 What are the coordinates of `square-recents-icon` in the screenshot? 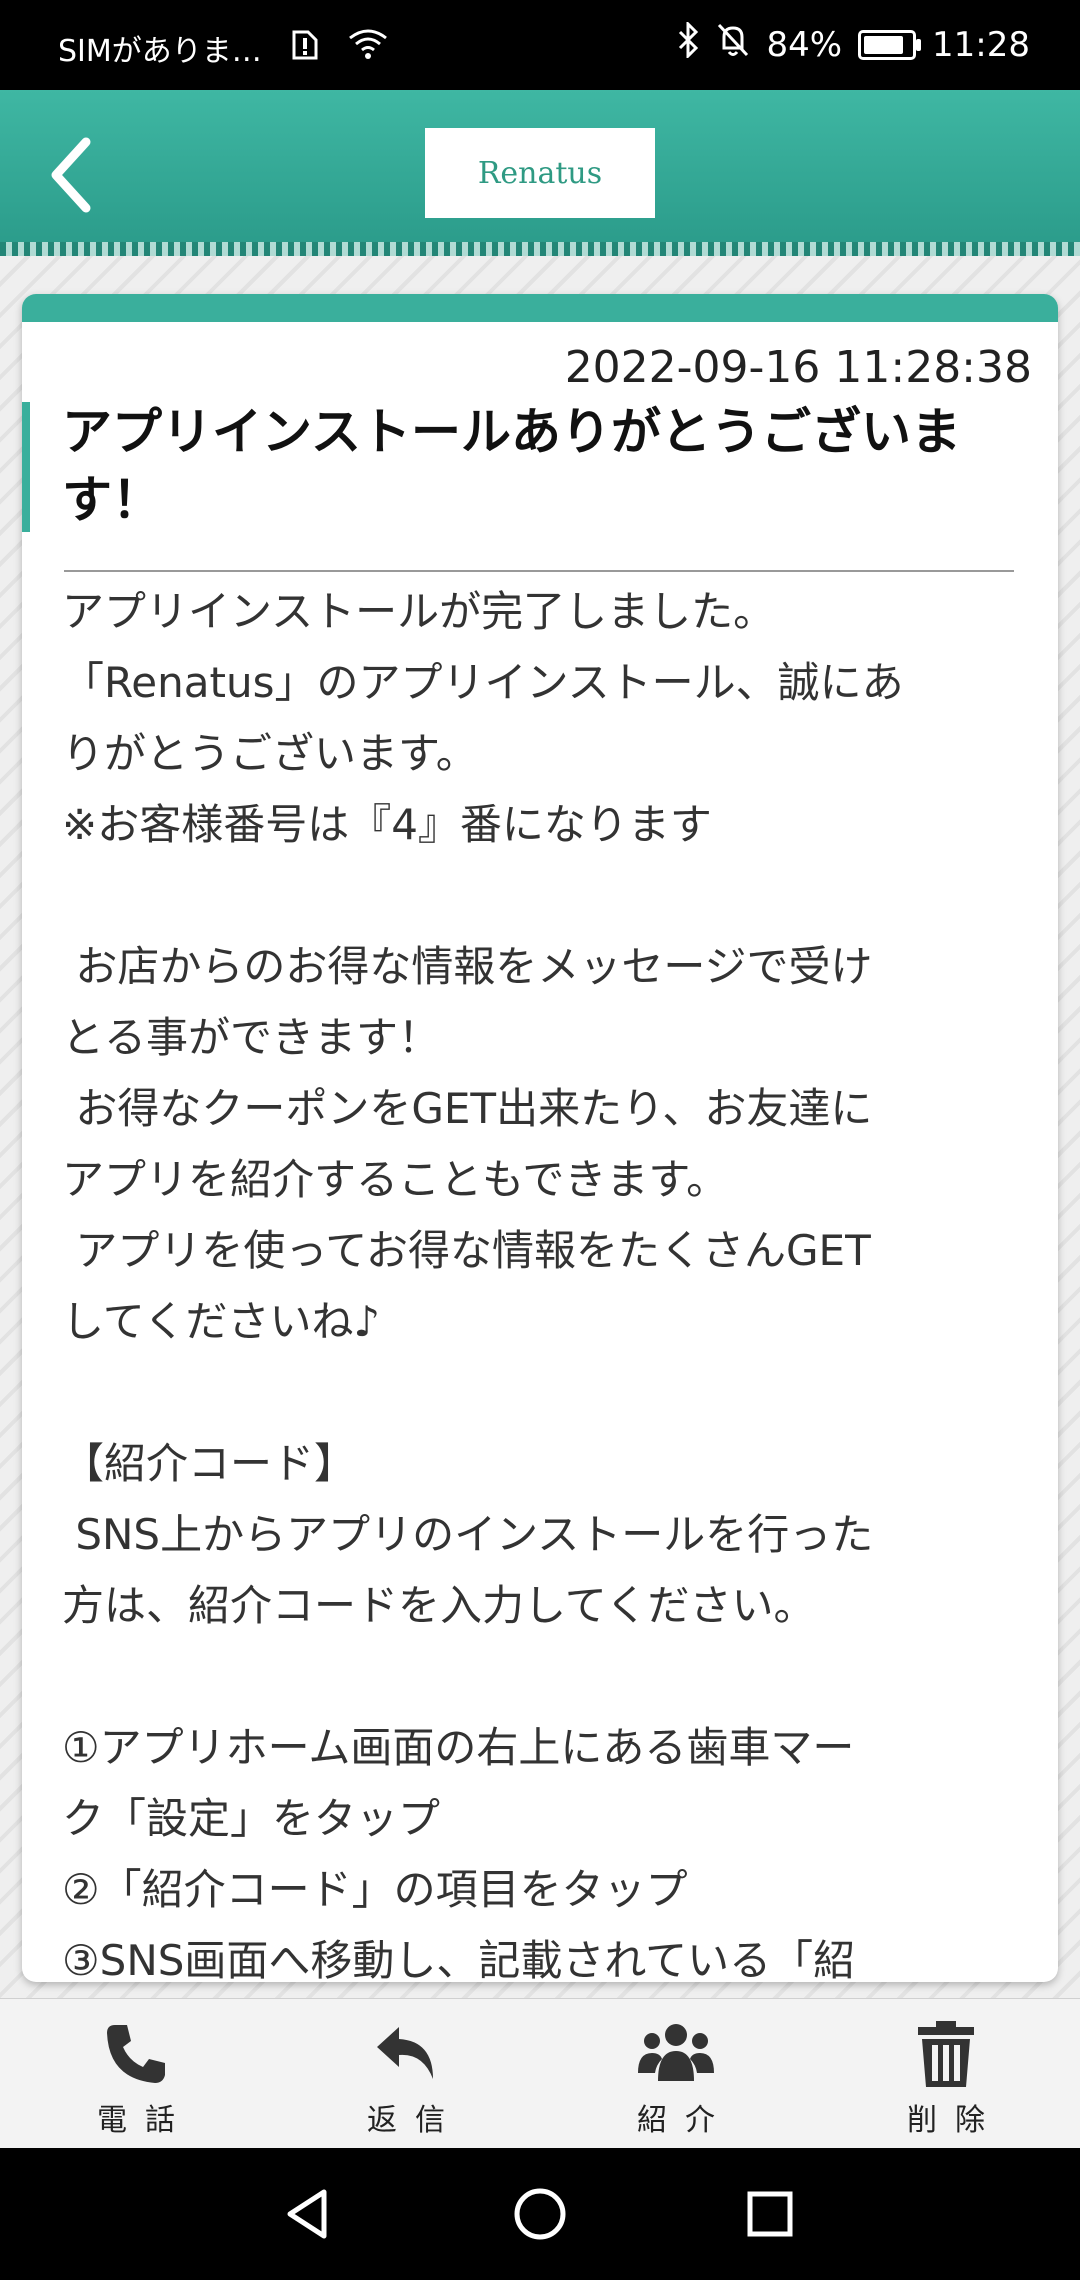 It's located at (770, 2214).